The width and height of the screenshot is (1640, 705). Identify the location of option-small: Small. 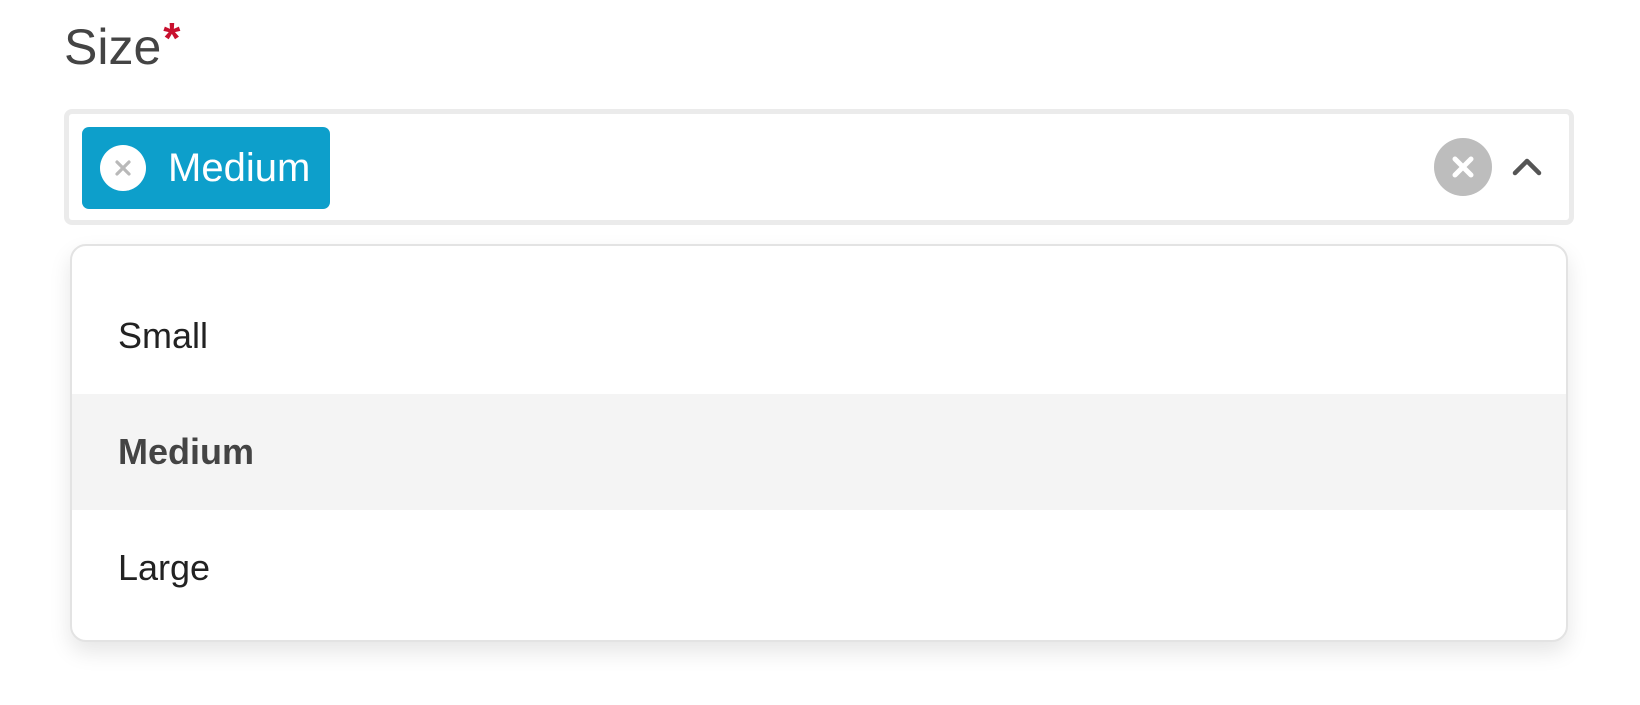
(819, 336).